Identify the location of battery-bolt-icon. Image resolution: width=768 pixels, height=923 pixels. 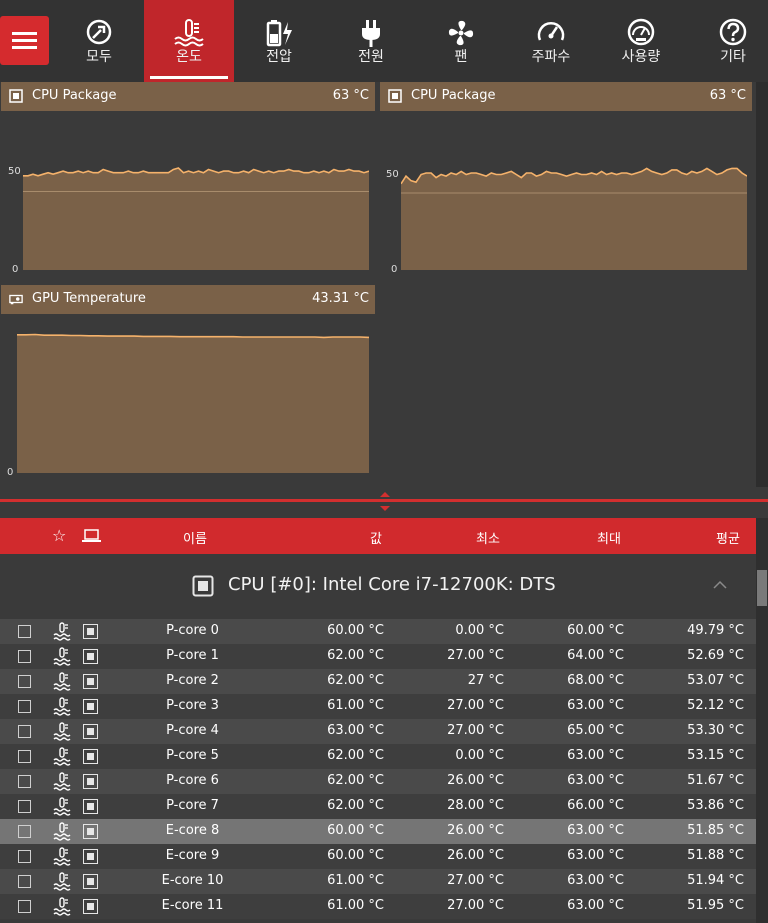
(279, 33).